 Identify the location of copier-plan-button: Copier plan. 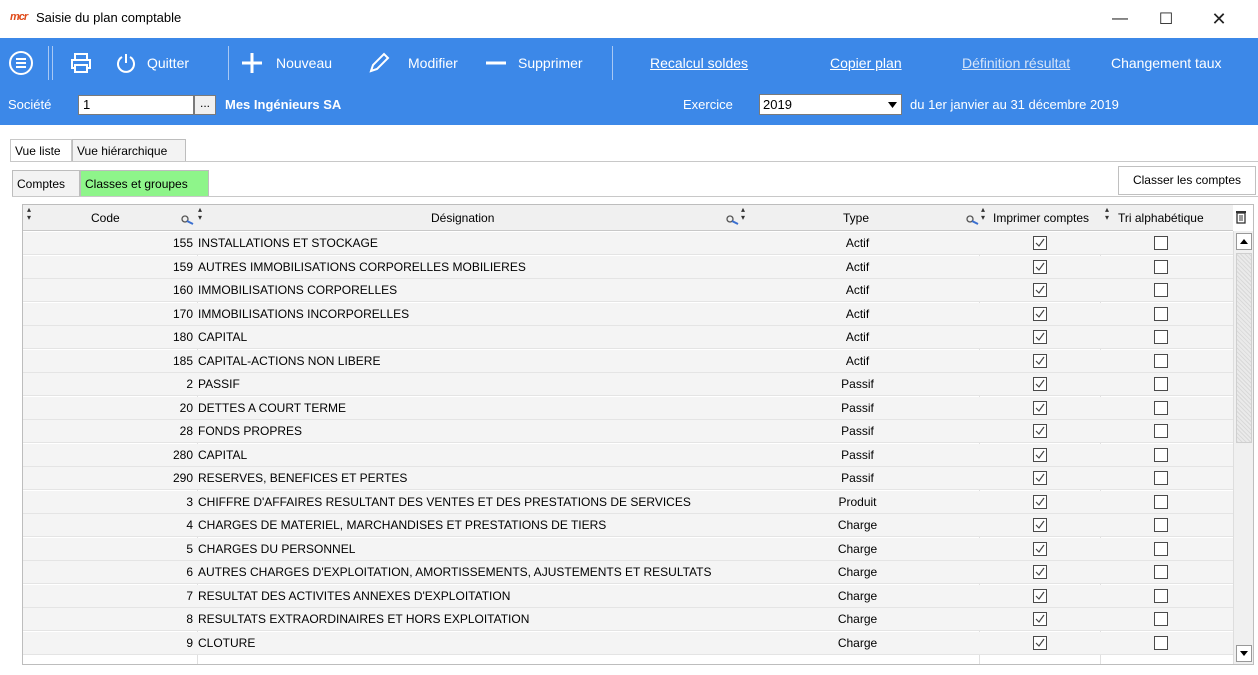
(866, 63).